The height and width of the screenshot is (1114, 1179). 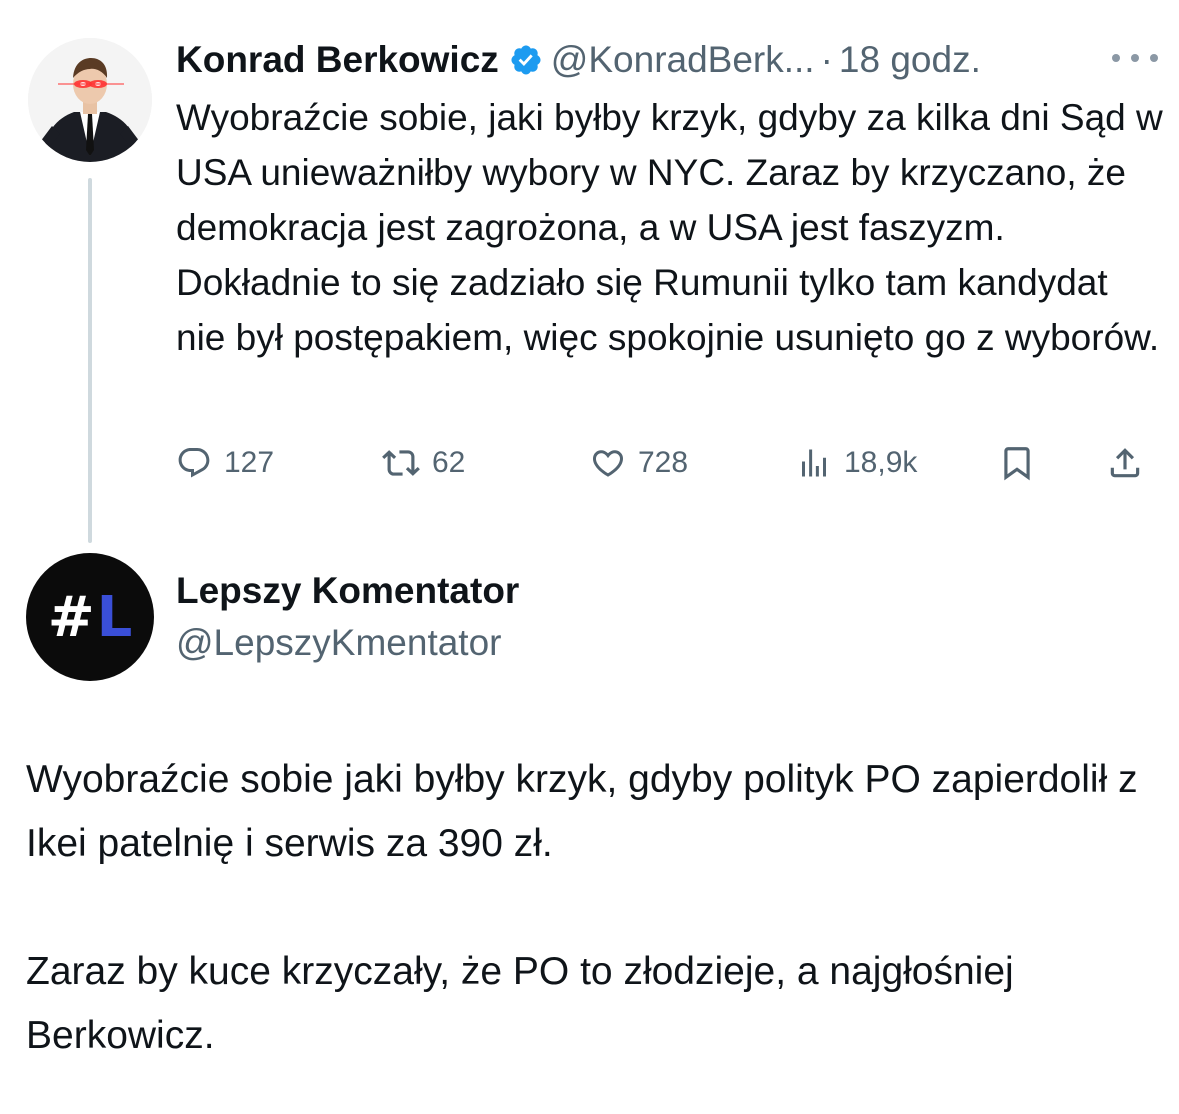 I want to click on avatar-letter-text: L, so click(x=114, y=617).